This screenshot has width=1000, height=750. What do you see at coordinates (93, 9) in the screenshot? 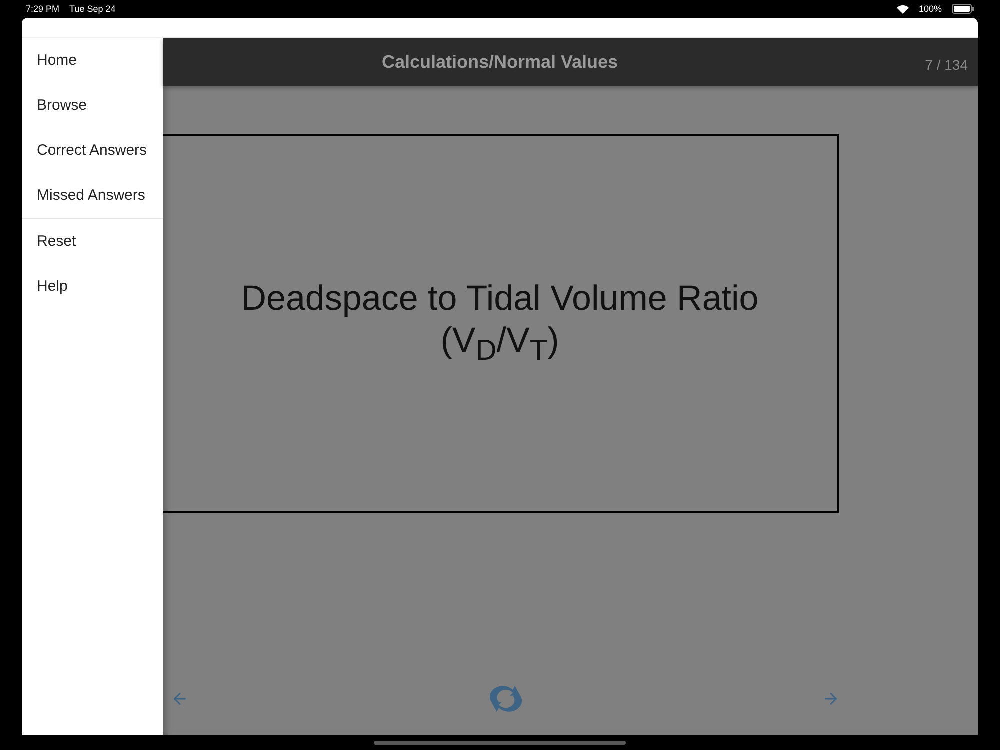
I see `status-date: Tue Sep 24` at bounding box center [93, 9].